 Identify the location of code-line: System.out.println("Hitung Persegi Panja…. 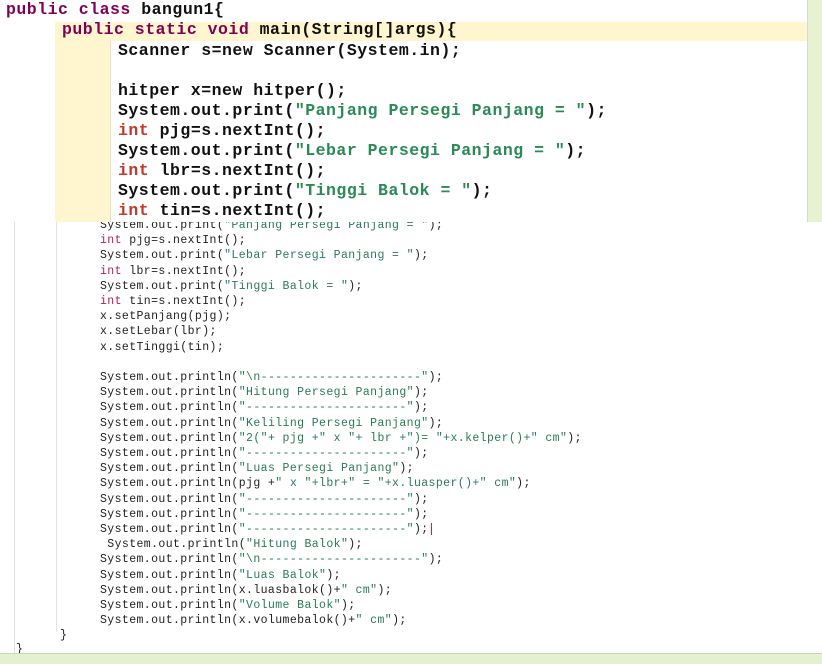
(264, 392).